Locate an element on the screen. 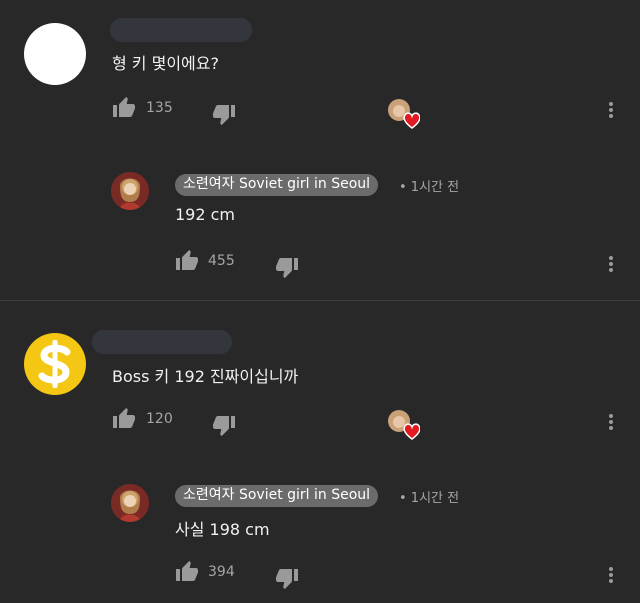 The image size is (640, 603). comment-text: Boss 키 192 진짜이십니까 is located at coordinates (205, 376).